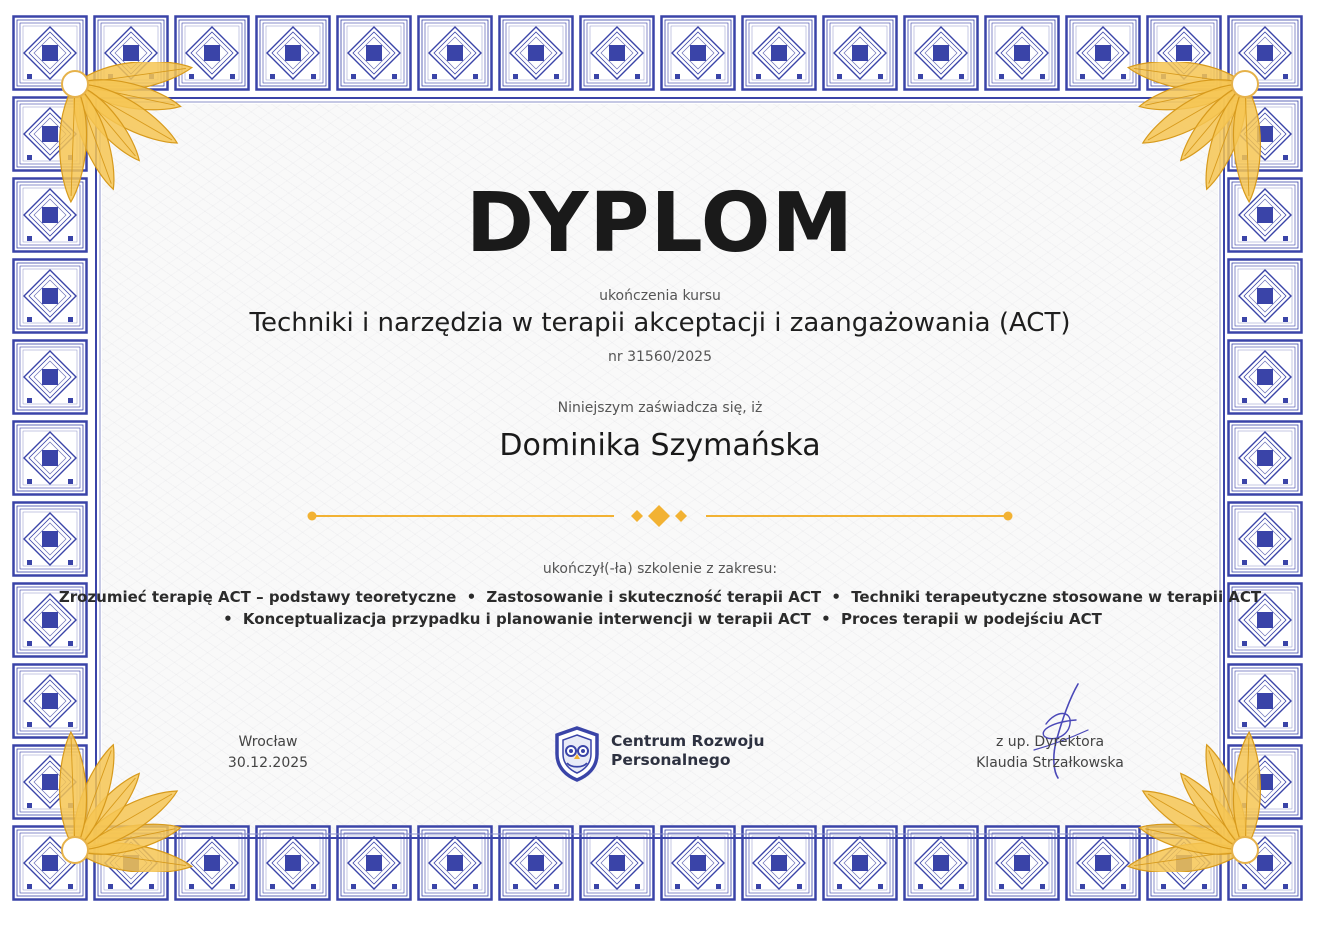 Image resolution: width=1320 pixels, height=933 pixels. I want to click on place: Wrocław, so click(268, 742).